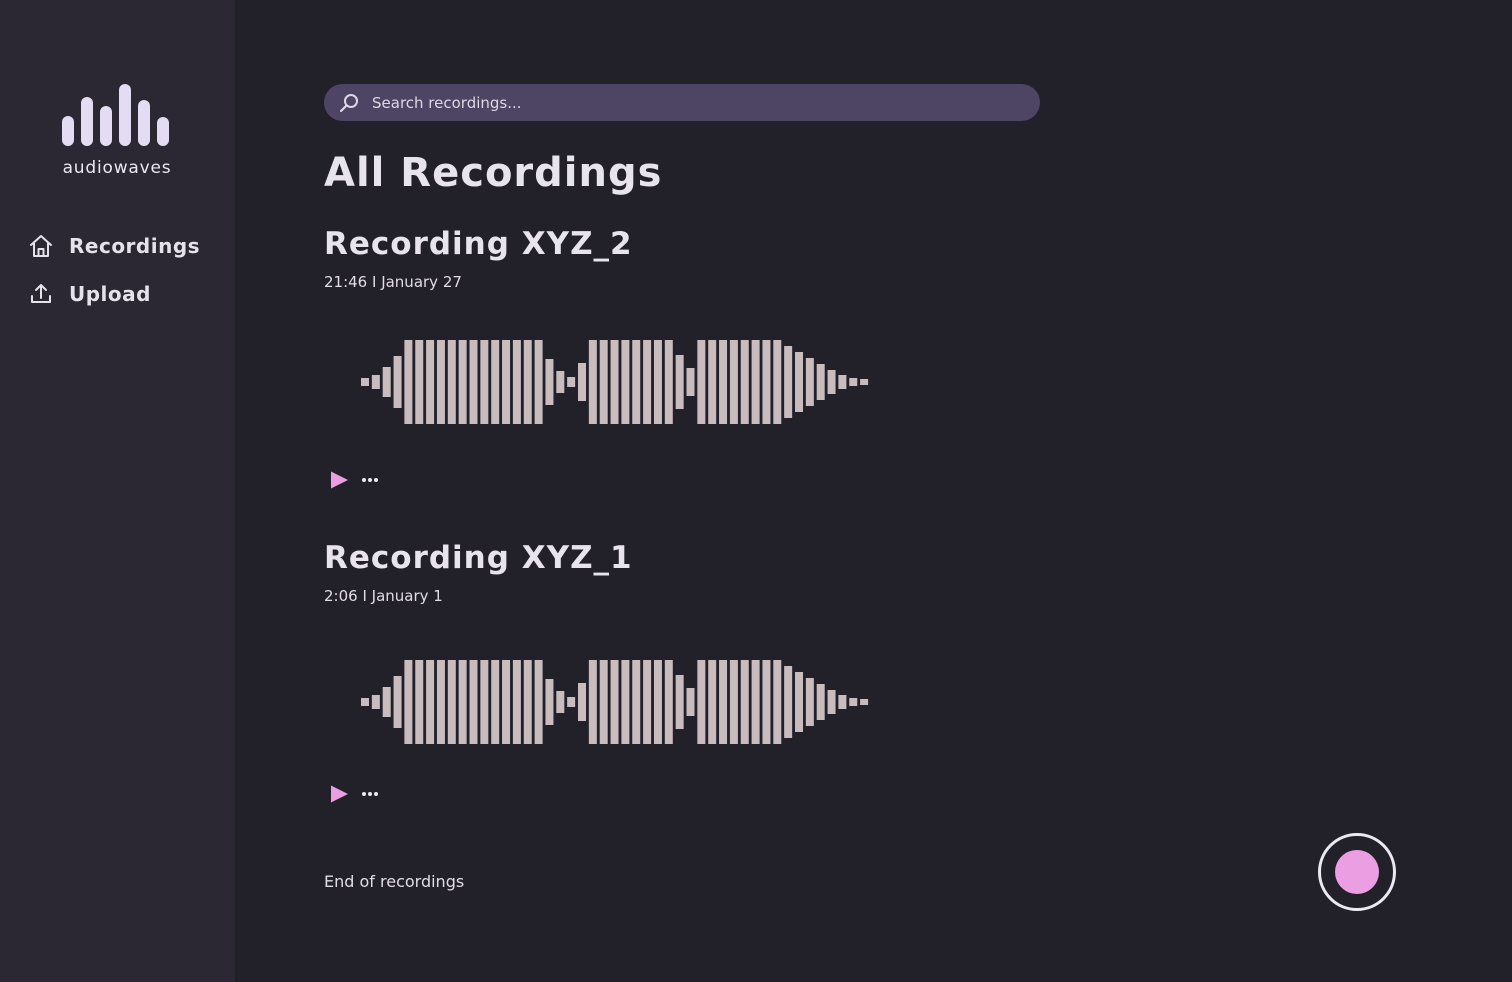  I want to click on upload-icon, so click(41, 293).